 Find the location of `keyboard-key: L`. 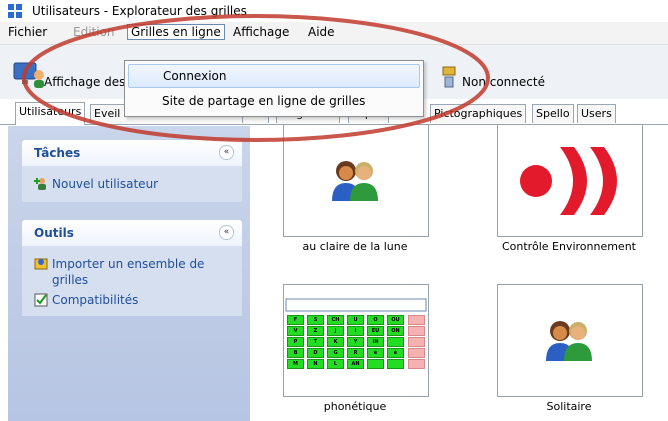

keyboard-key: L is located at coordinates (335, 364).